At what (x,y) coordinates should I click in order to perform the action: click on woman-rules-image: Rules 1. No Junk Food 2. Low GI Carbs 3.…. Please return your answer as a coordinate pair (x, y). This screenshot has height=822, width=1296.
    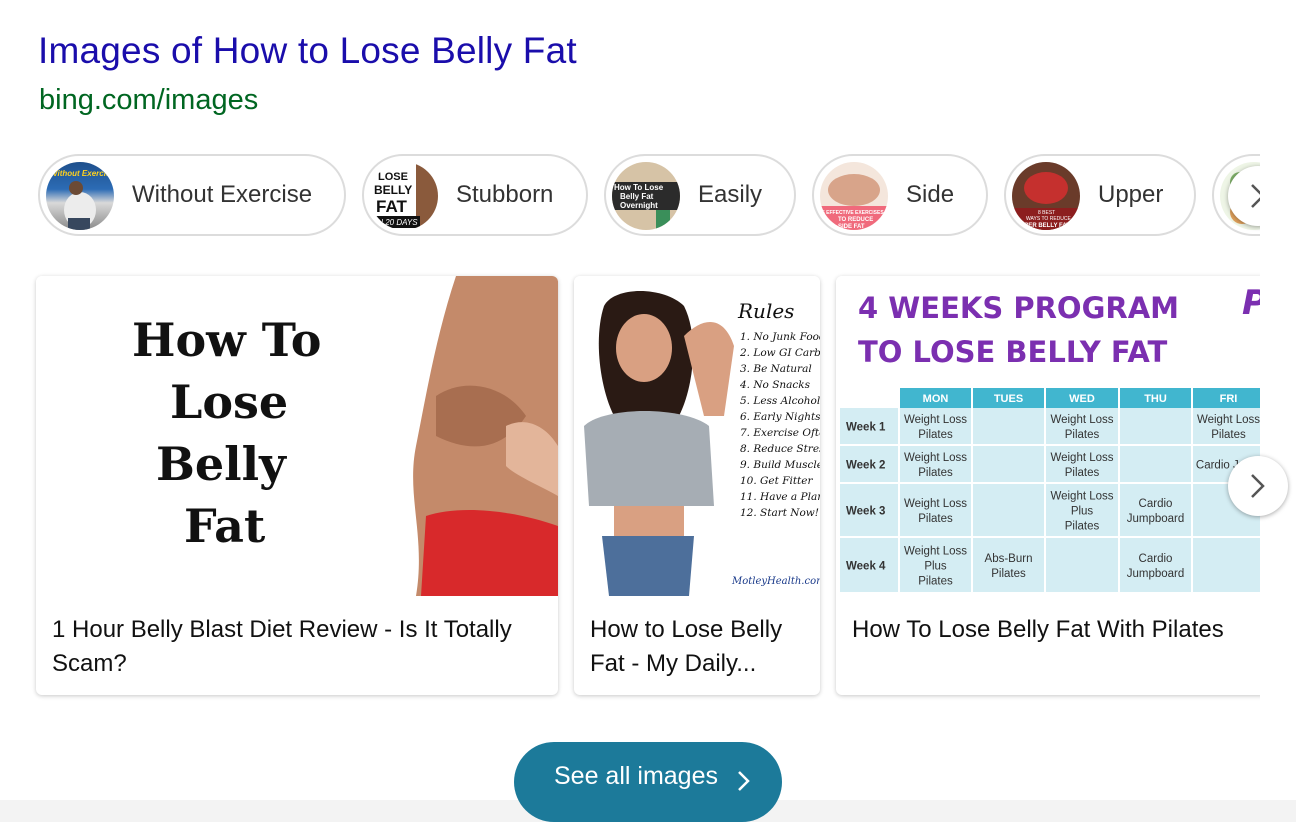
    Looking at the image, I should click on (702, 443).